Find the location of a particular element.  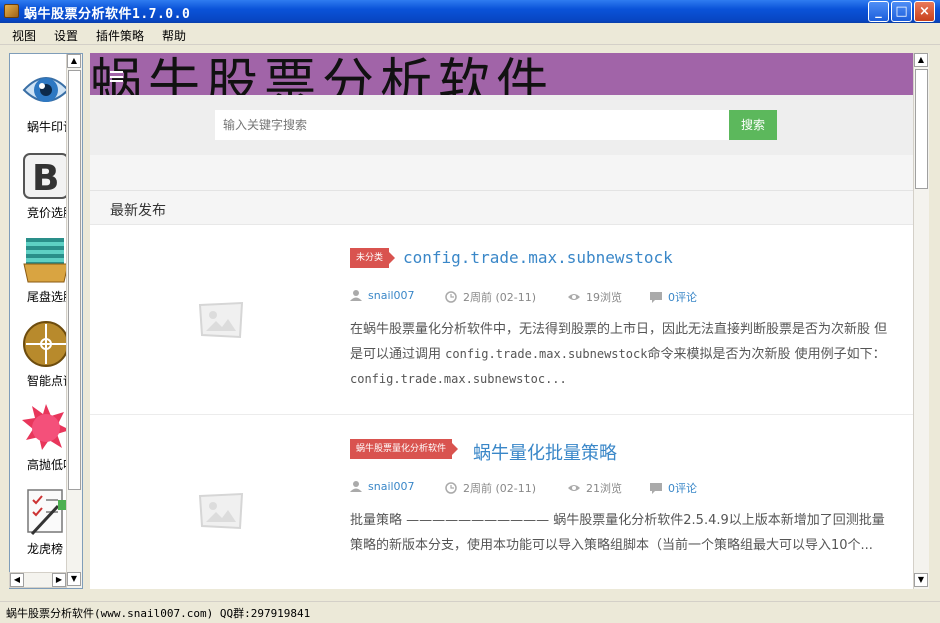

menu-help: 帮助 is located at coordinates (174, 35).